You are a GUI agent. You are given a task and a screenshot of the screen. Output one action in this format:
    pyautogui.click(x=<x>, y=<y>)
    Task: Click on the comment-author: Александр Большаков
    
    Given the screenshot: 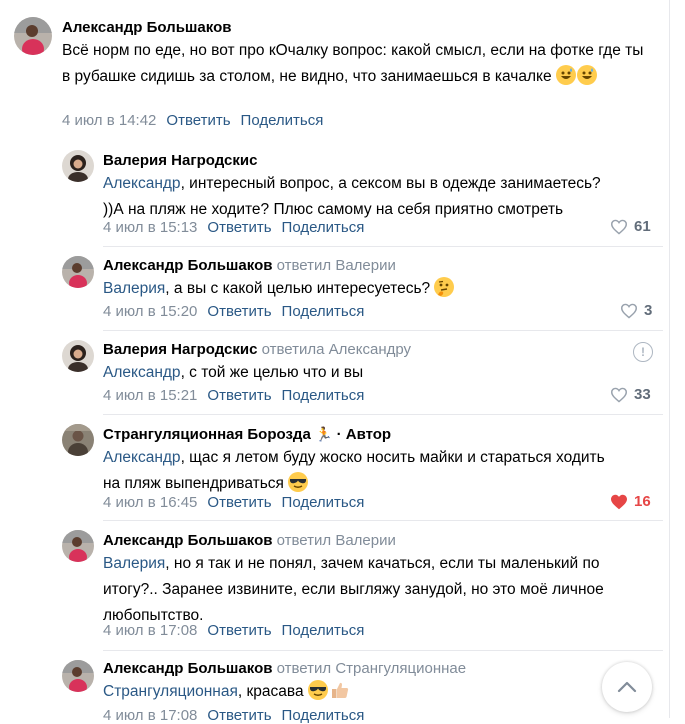 What is the action you would take?
    pyautogui.click(x=146, y=27)
    